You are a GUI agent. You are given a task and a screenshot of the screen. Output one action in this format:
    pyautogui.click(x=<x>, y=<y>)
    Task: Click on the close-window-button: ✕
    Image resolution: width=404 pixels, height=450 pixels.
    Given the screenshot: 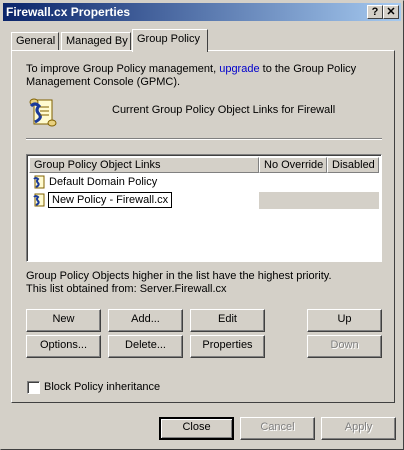 What is the action you would take?
    pyautogui.click(x=391, y=12)
    